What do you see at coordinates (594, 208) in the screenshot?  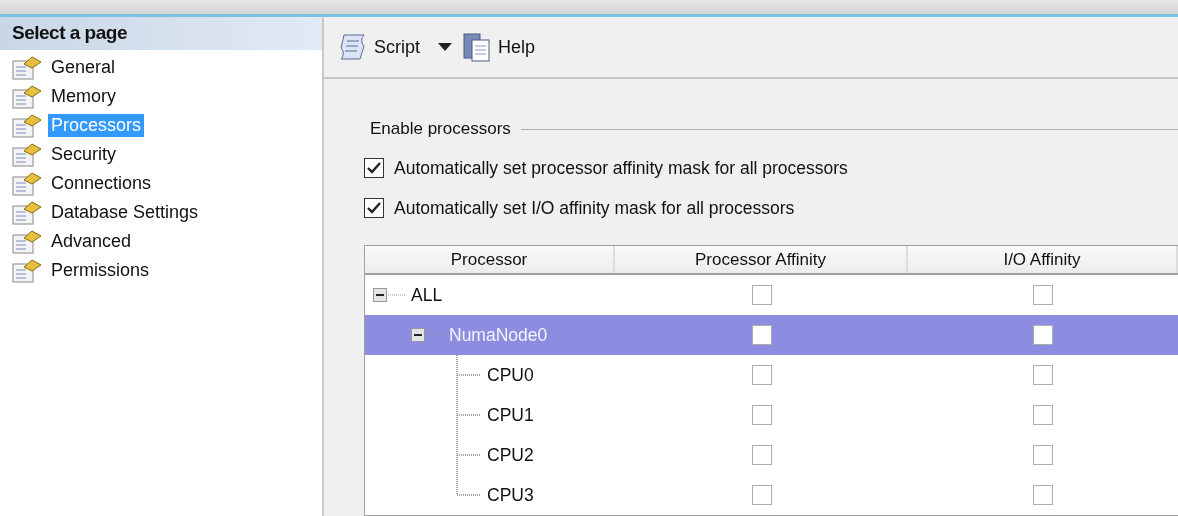 I see `checkbox-label: Automatically set I/O affinity mask for all processors` at bounding box center [594, 208].